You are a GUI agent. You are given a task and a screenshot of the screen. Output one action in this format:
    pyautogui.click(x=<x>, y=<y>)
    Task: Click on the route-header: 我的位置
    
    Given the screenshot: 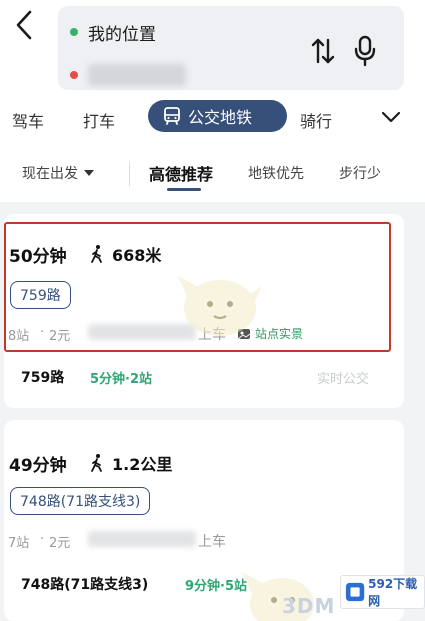 What is the action you would take?
    pyautogui.click(x=212, y=46)
    